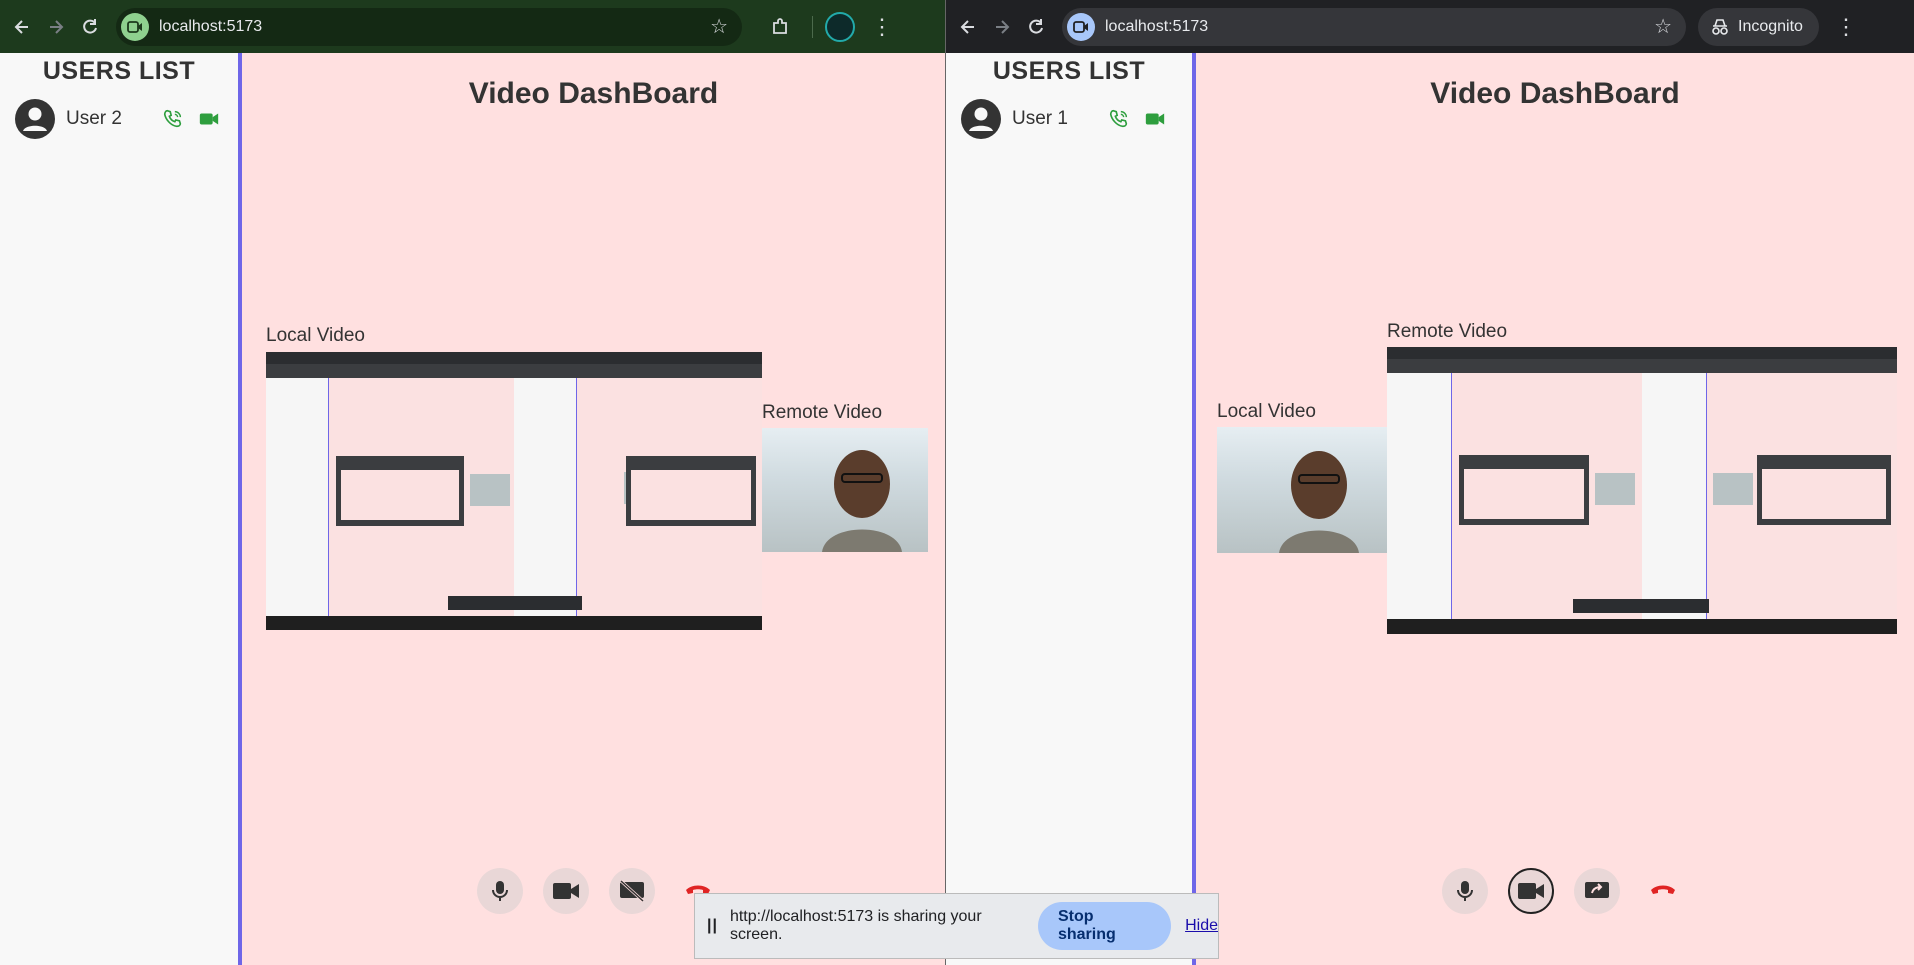 The height and width of the screenshot is (965, 1914). I want to click on remote-video-screen-share, so click(1642, 490).